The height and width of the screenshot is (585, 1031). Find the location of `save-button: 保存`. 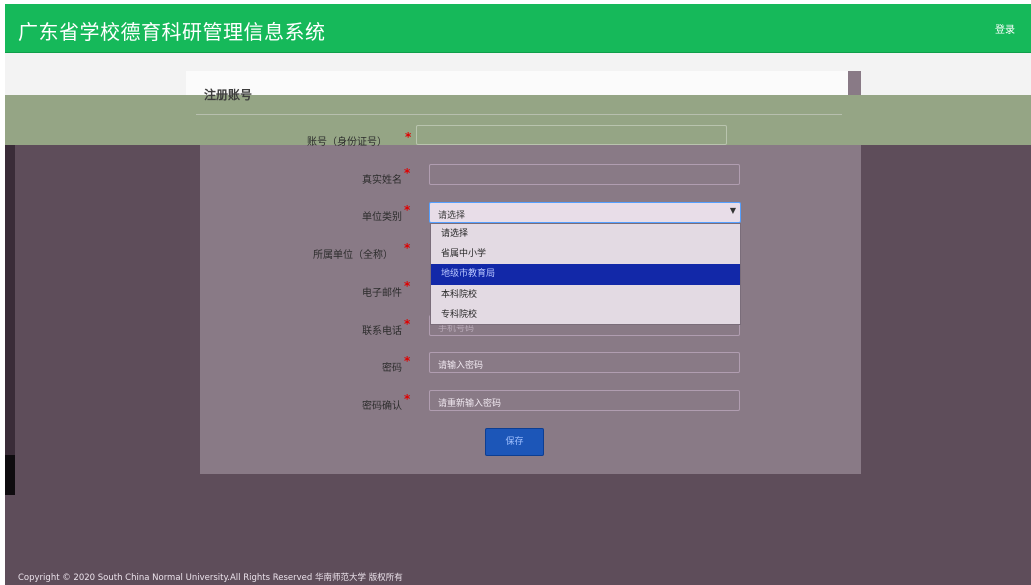

save-button: 保存 is located at coordinates (514, 442).